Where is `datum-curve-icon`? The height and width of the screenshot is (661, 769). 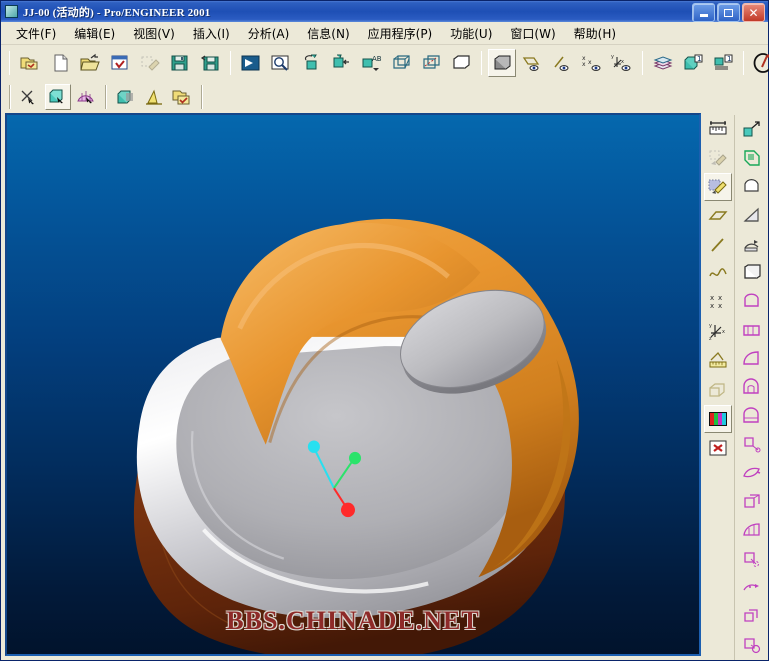
datum-curve-icon is located at coordinates (718, 274).